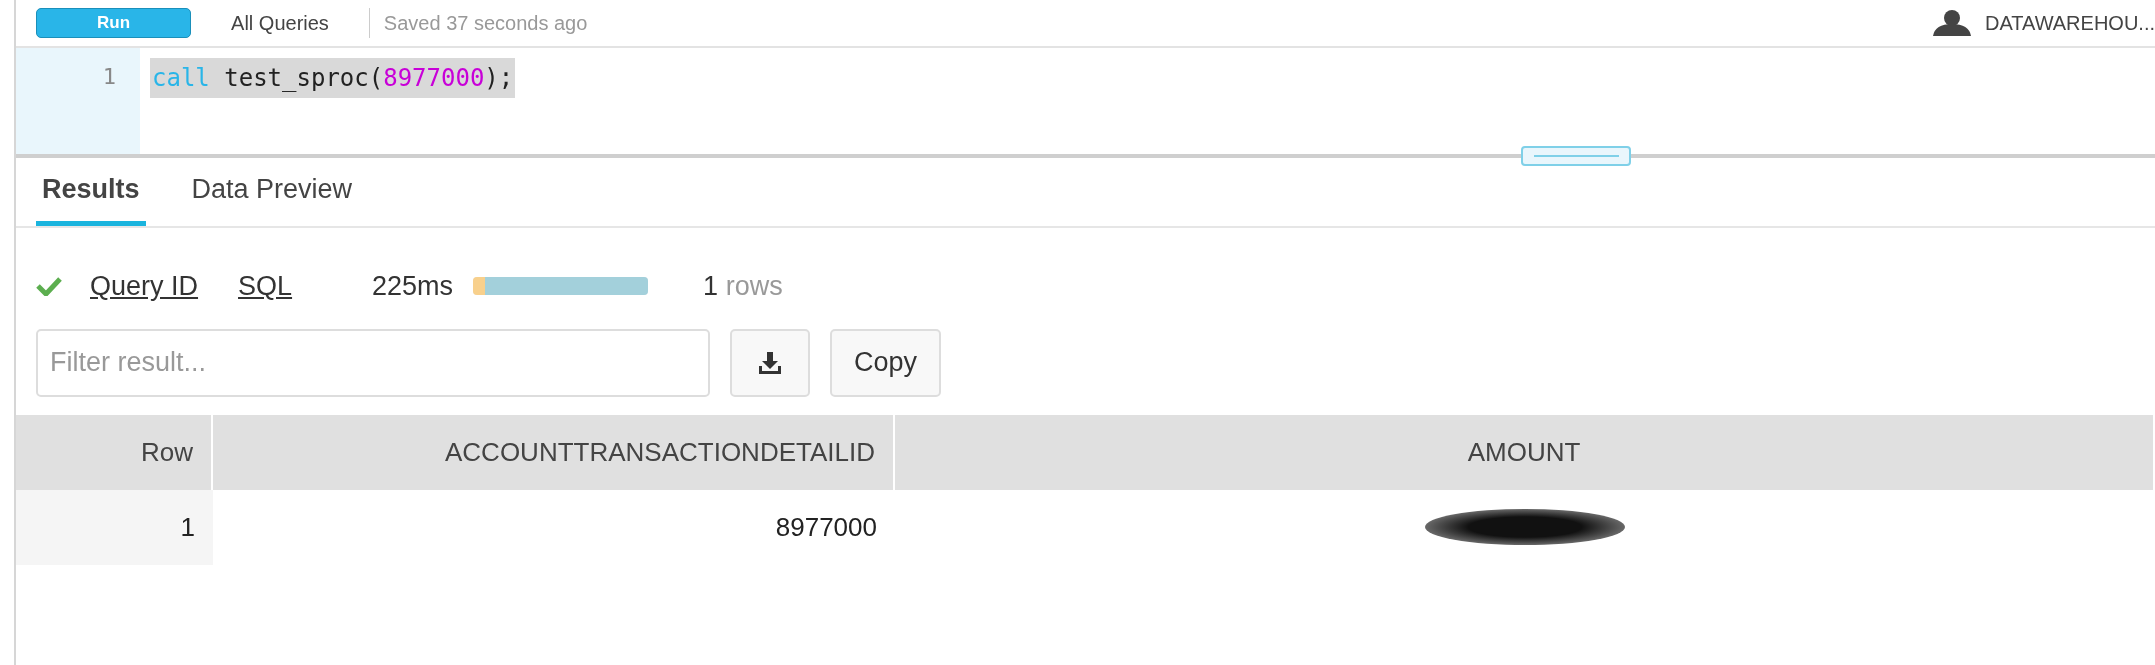  What do you see at coordinates (280, 23) in the screenshot?
I see `worksheet-name: All Queries` at bounding box center [280, 23].